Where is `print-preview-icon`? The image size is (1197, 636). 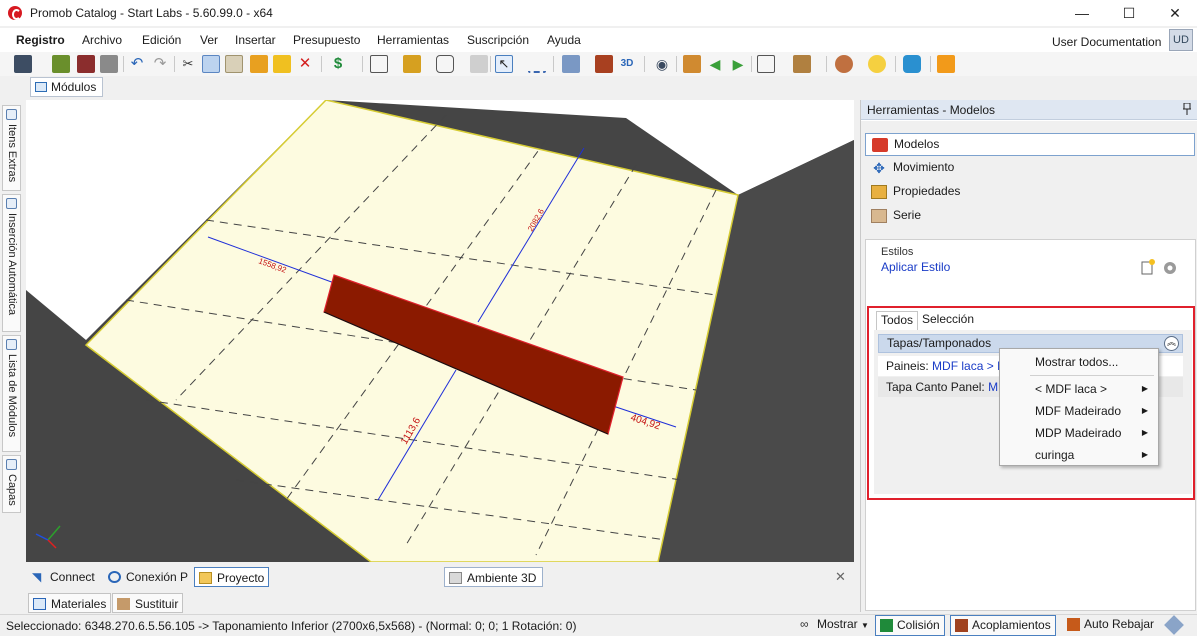 print-preview-icon is located at coordinates (86, 64).